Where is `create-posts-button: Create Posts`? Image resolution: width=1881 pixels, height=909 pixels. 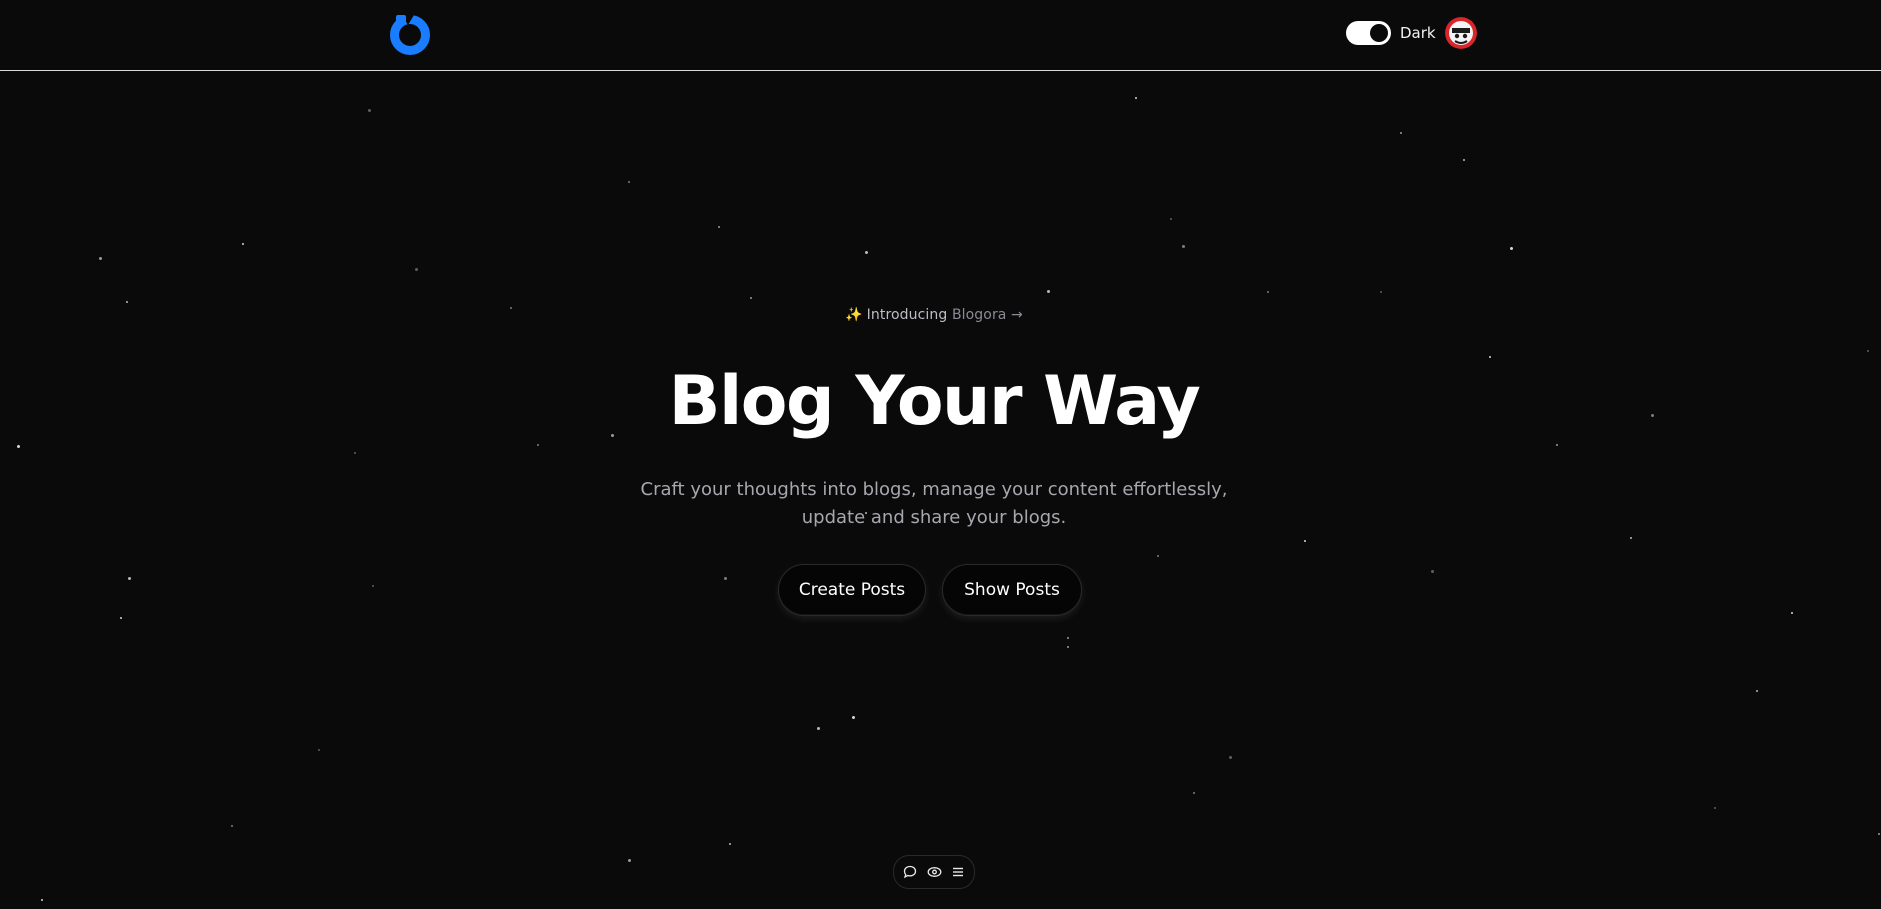
create-posts-button: Create Posts is located at coordinates (852, 590).